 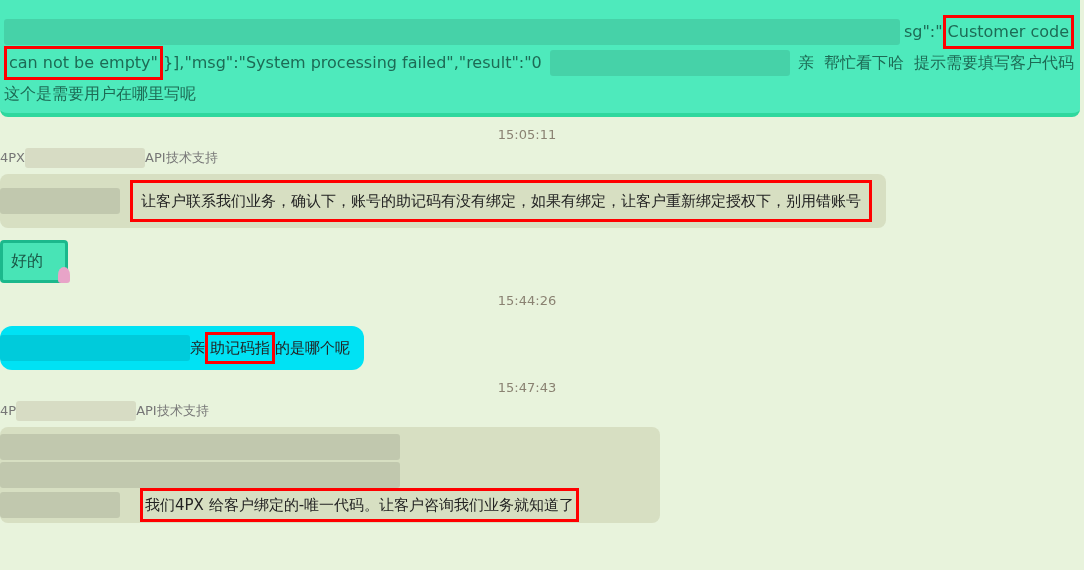 I want to click on sender-name: 4PX, so click(x=13, y=158).